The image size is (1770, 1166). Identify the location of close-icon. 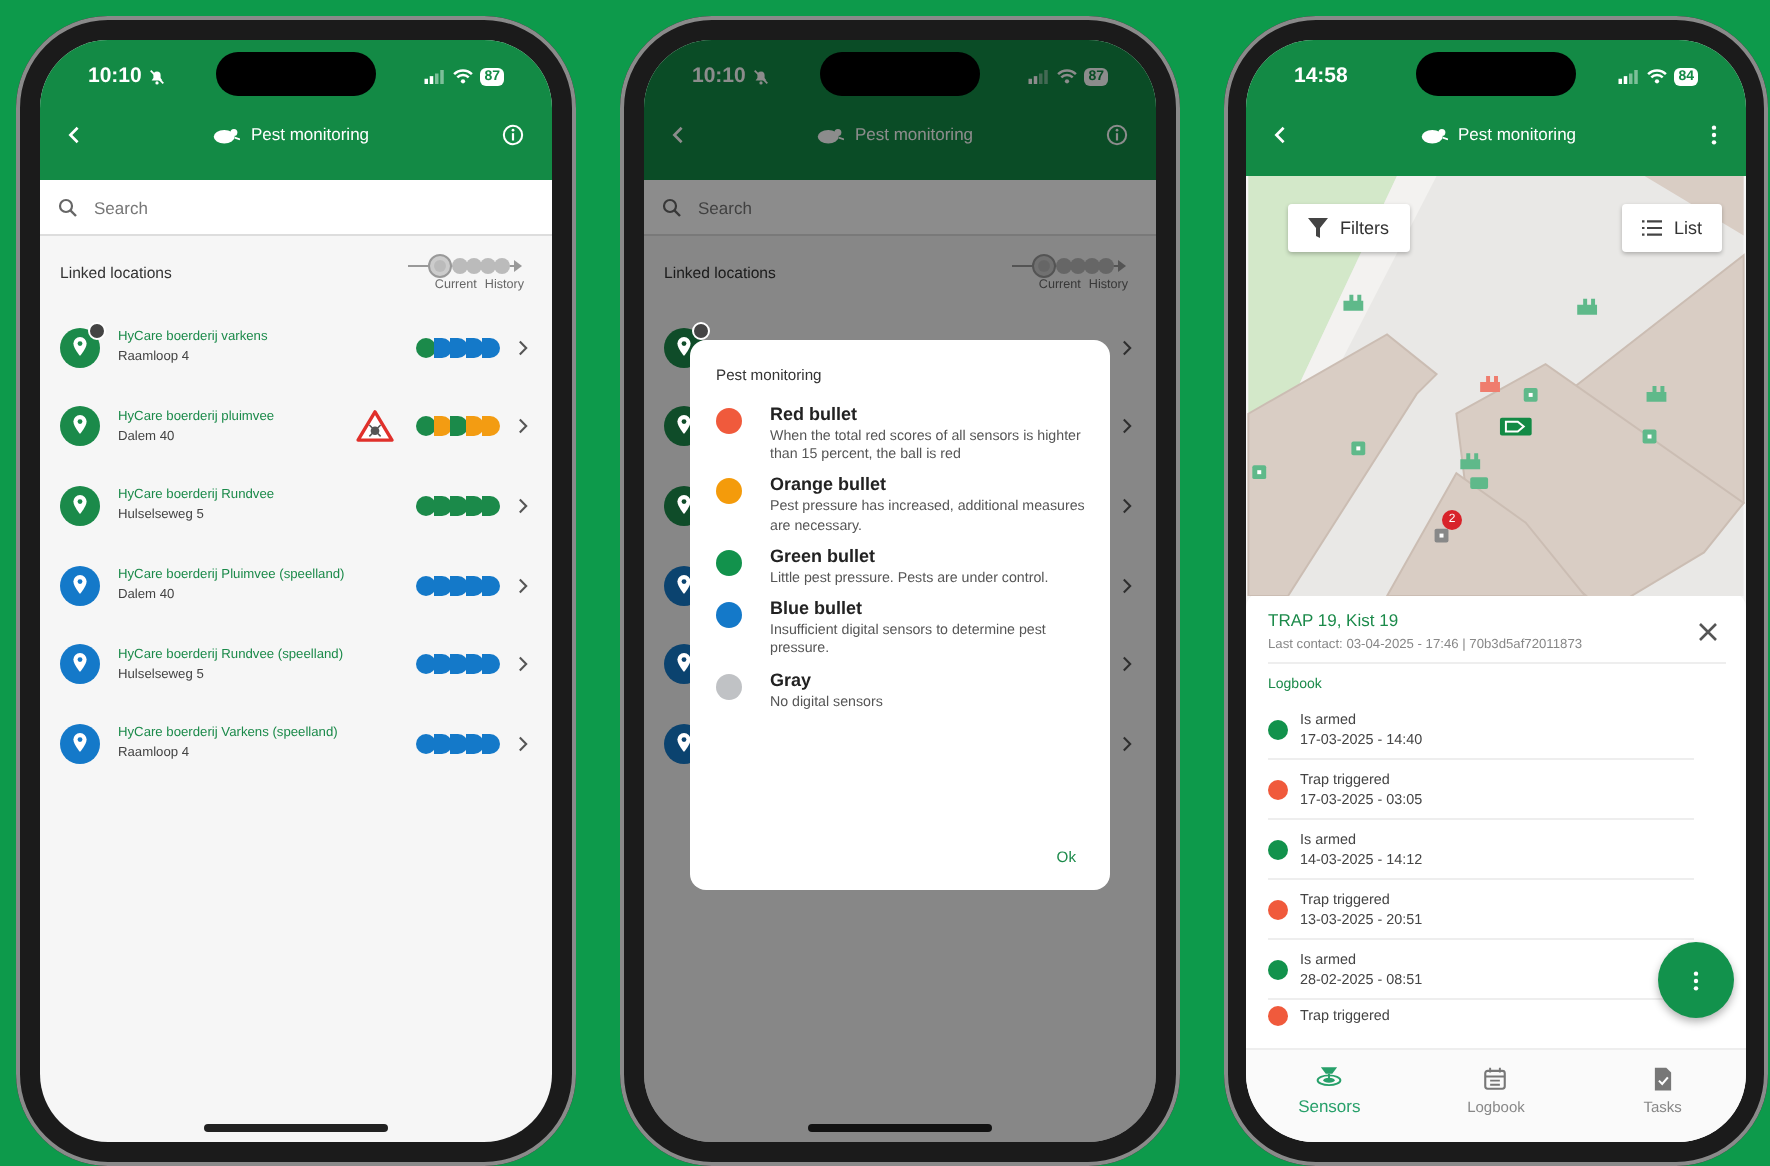
(1708, 631).